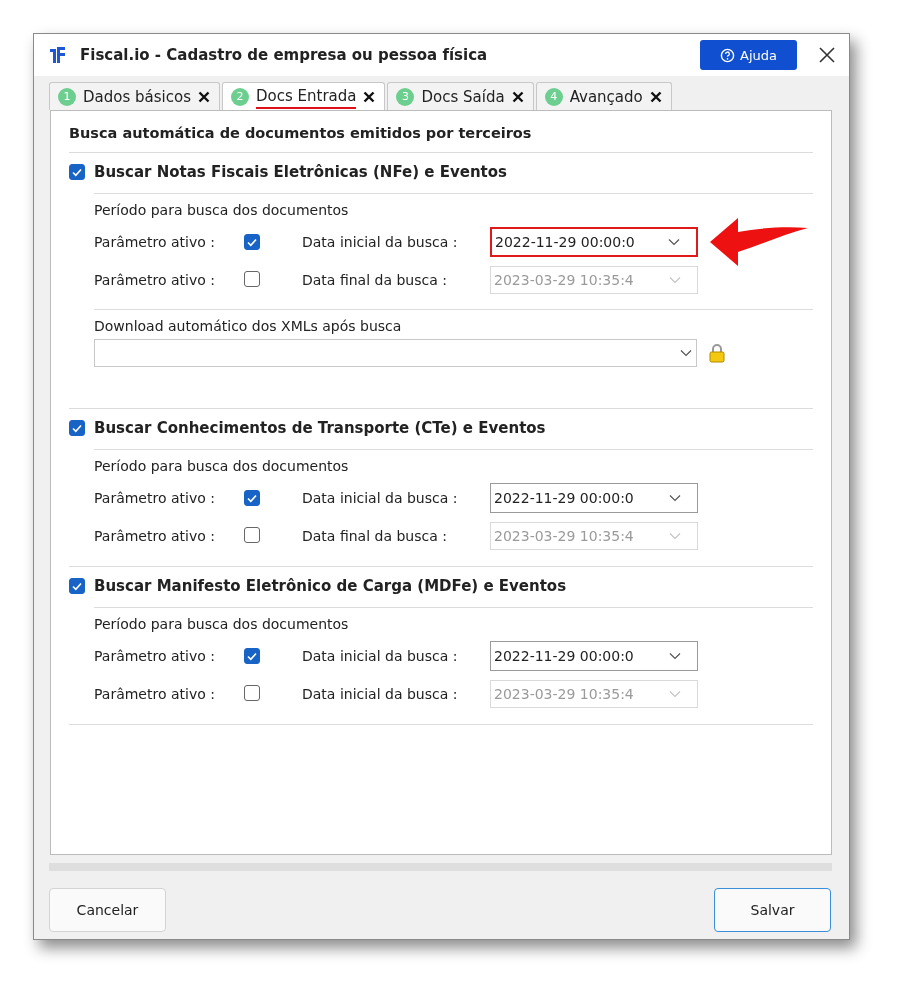  What do you see at coordinates (603, 96) in the screenshot?
I see `tab: 4 Avançado` at bounding box center [603, 96].